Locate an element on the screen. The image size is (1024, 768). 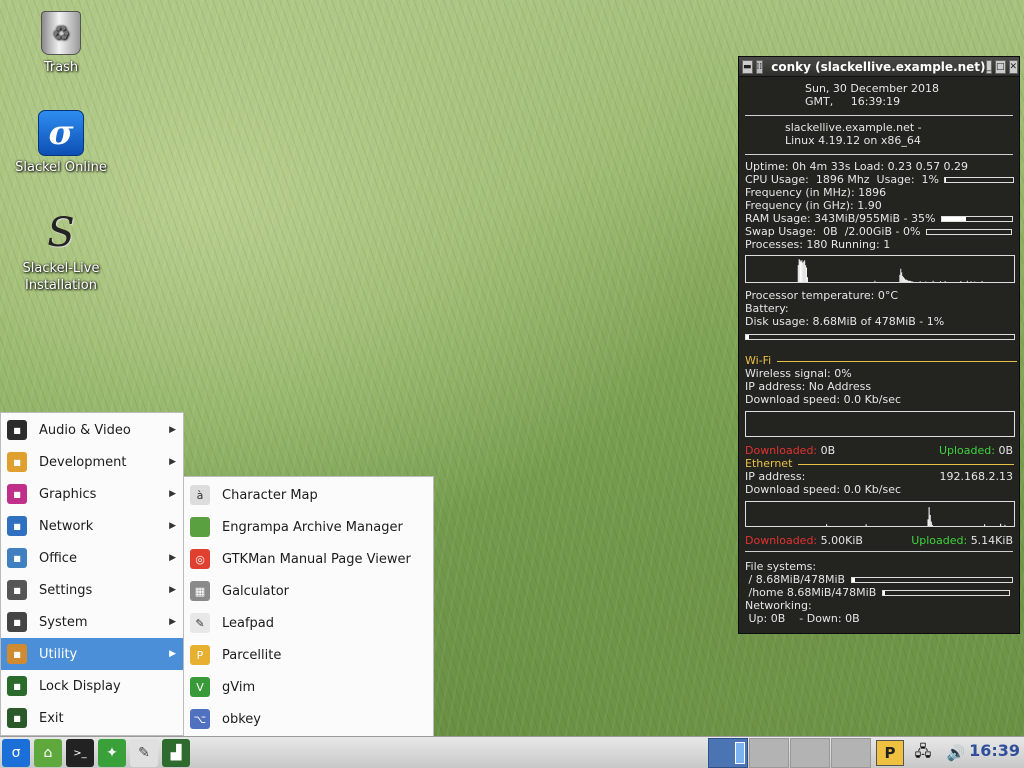
disk-usage-bar-row is located at coordinates (880, 336).